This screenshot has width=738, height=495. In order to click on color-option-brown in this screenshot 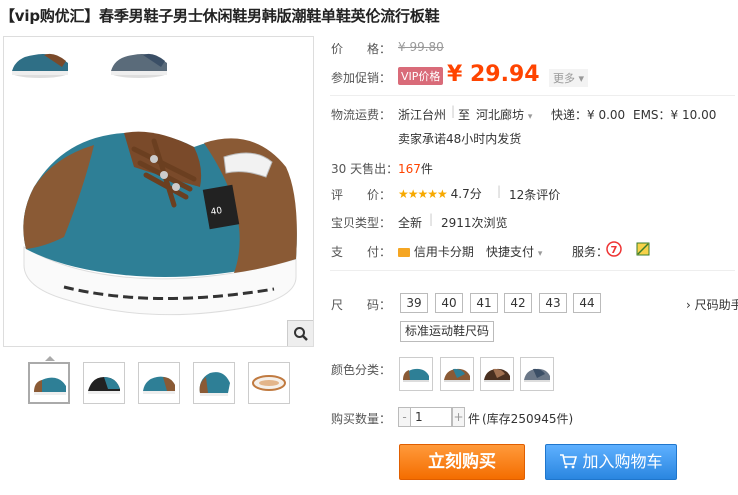, I will do `click(457, 374)`.